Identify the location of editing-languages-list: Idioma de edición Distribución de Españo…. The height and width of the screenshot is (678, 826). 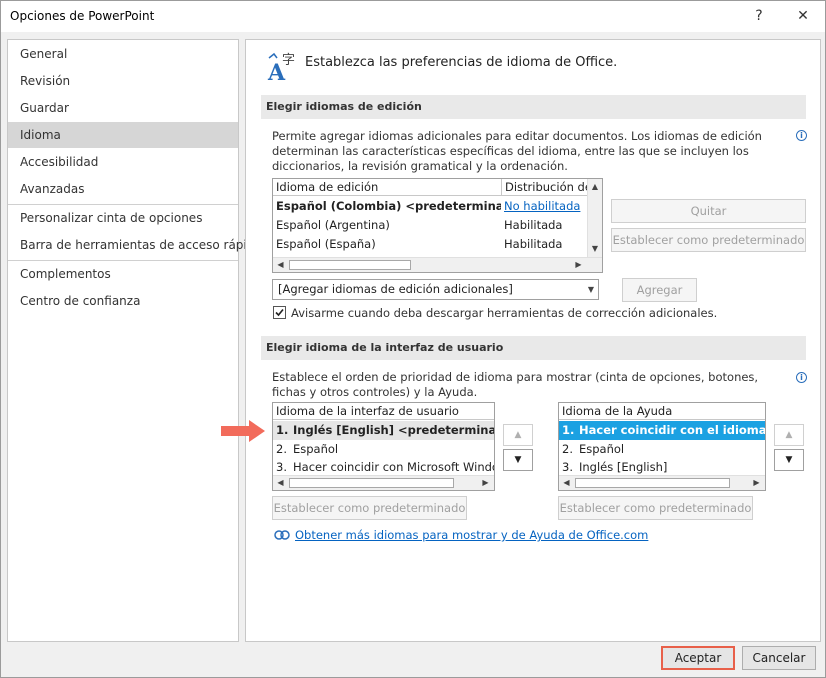
(437, 225).